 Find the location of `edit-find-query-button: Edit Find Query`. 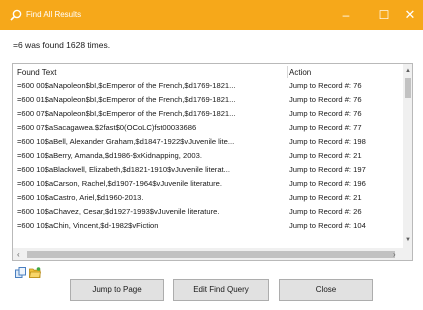

edit-find-query-button: Edit Find Query is located at coordinates (221, 290).